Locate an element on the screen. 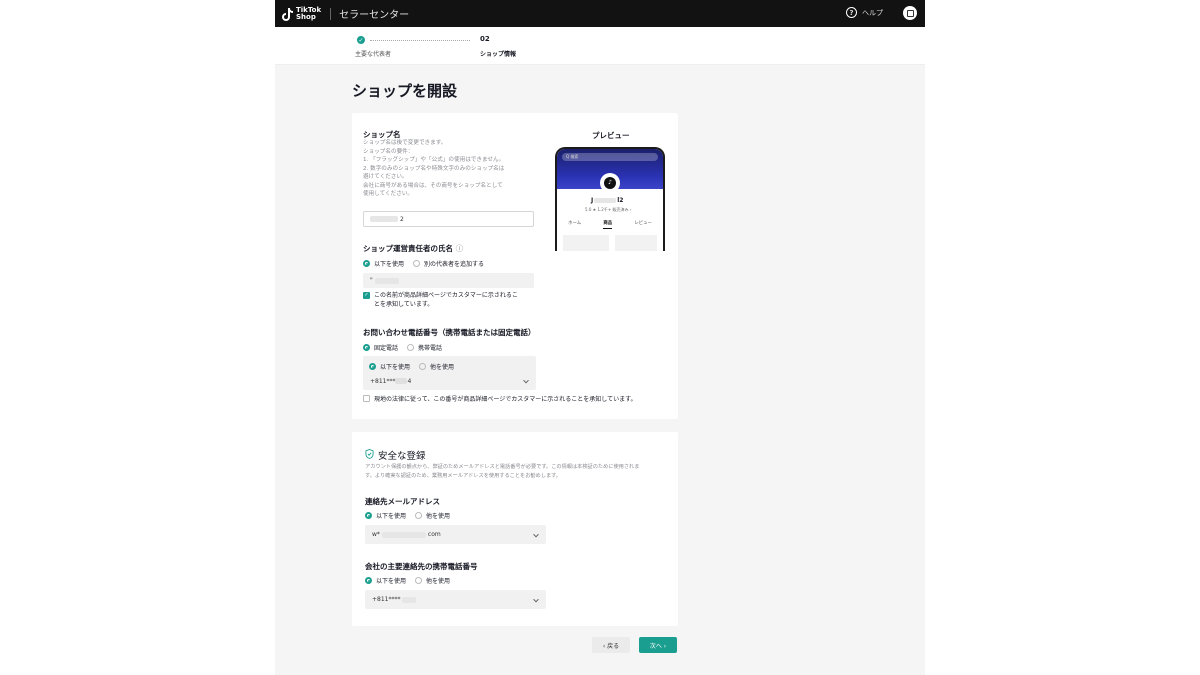 The image size is (1200, 675). operator-name-label: ショップ運営責任者の氏名 ⓘ is located at coordinates (413, 248).